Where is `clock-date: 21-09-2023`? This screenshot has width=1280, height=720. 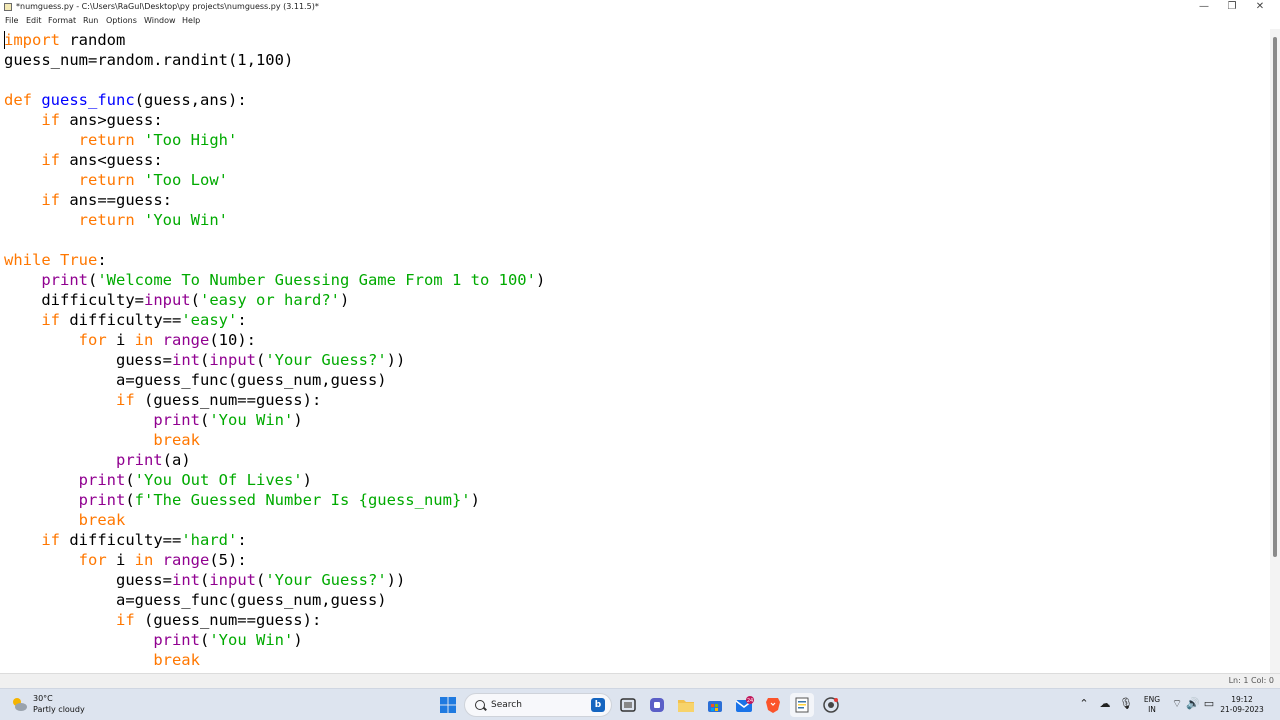 clock-date: 21-09-2023 is located at coordinates (1242, 709).